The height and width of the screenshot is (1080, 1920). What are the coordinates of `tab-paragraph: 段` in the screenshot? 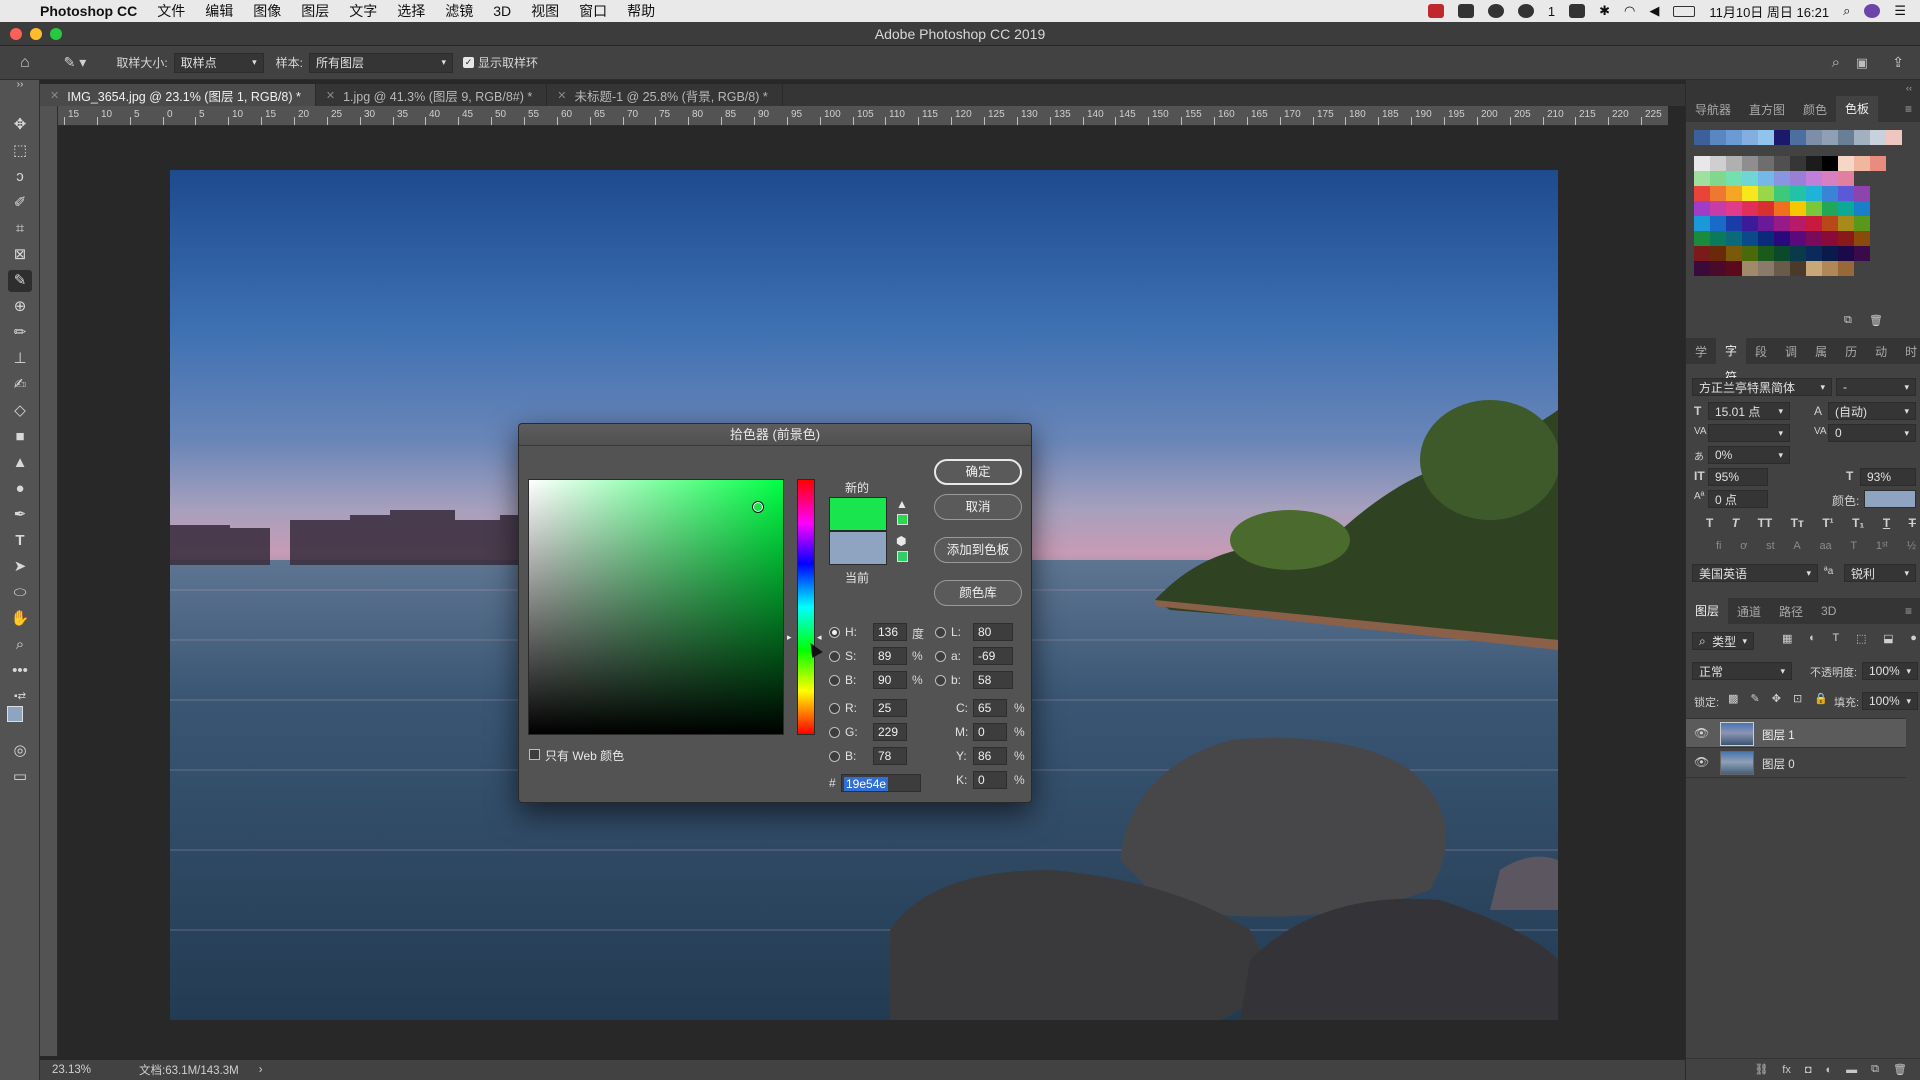 It's located at (1761, 351).